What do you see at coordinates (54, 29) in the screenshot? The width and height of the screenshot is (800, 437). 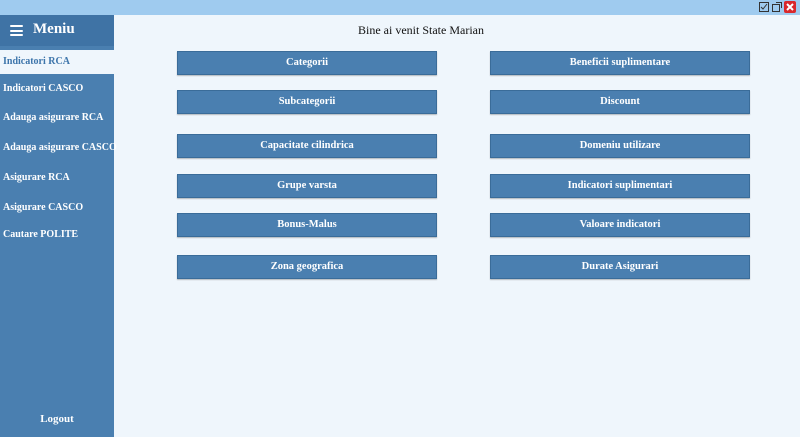 I see `sidebar-title: Meniu` at bounding box center [54, 29].